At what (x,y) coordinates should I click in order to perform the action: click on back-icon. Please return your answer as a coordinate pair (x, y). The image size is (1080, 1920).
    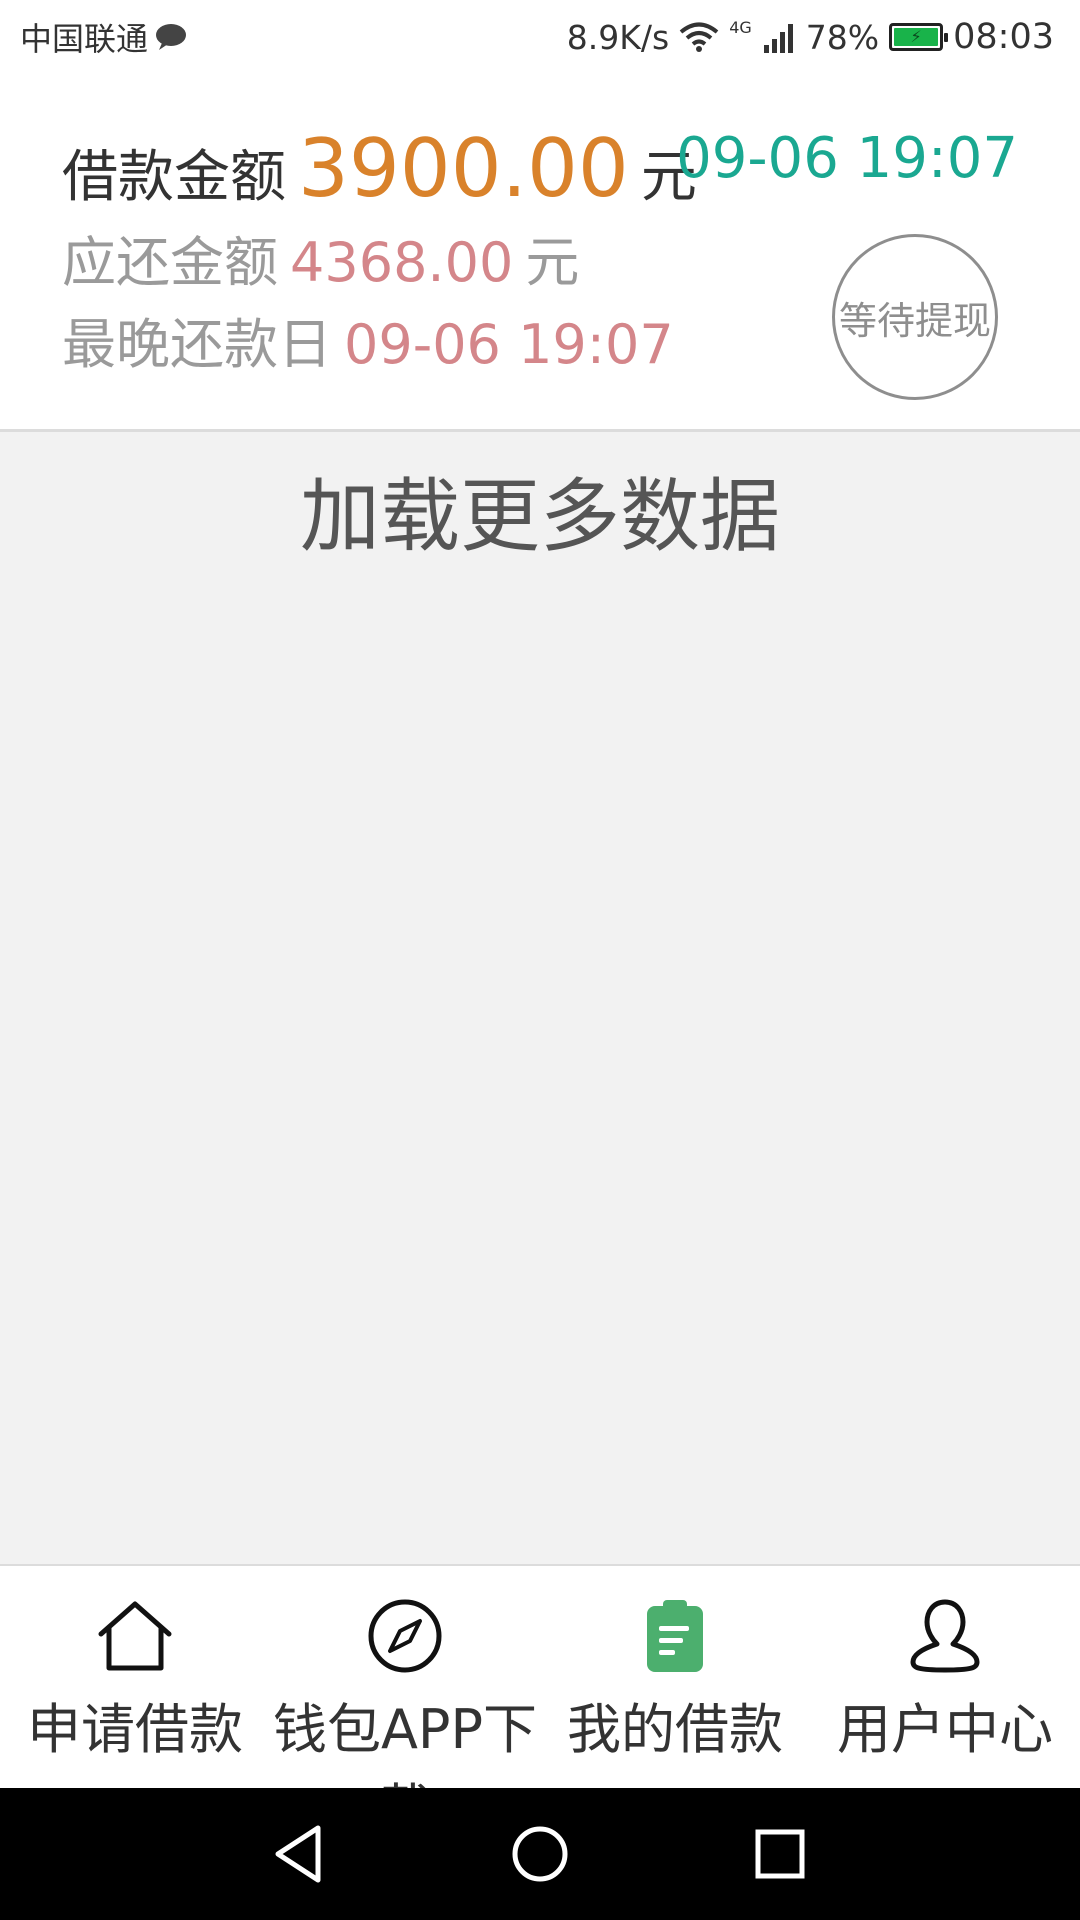
    Looking at the image, I should click on (300, 1854).